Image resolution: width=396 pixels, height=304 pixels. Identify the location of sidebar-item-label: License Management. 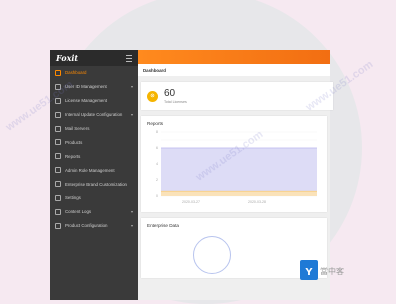
(86, 101).